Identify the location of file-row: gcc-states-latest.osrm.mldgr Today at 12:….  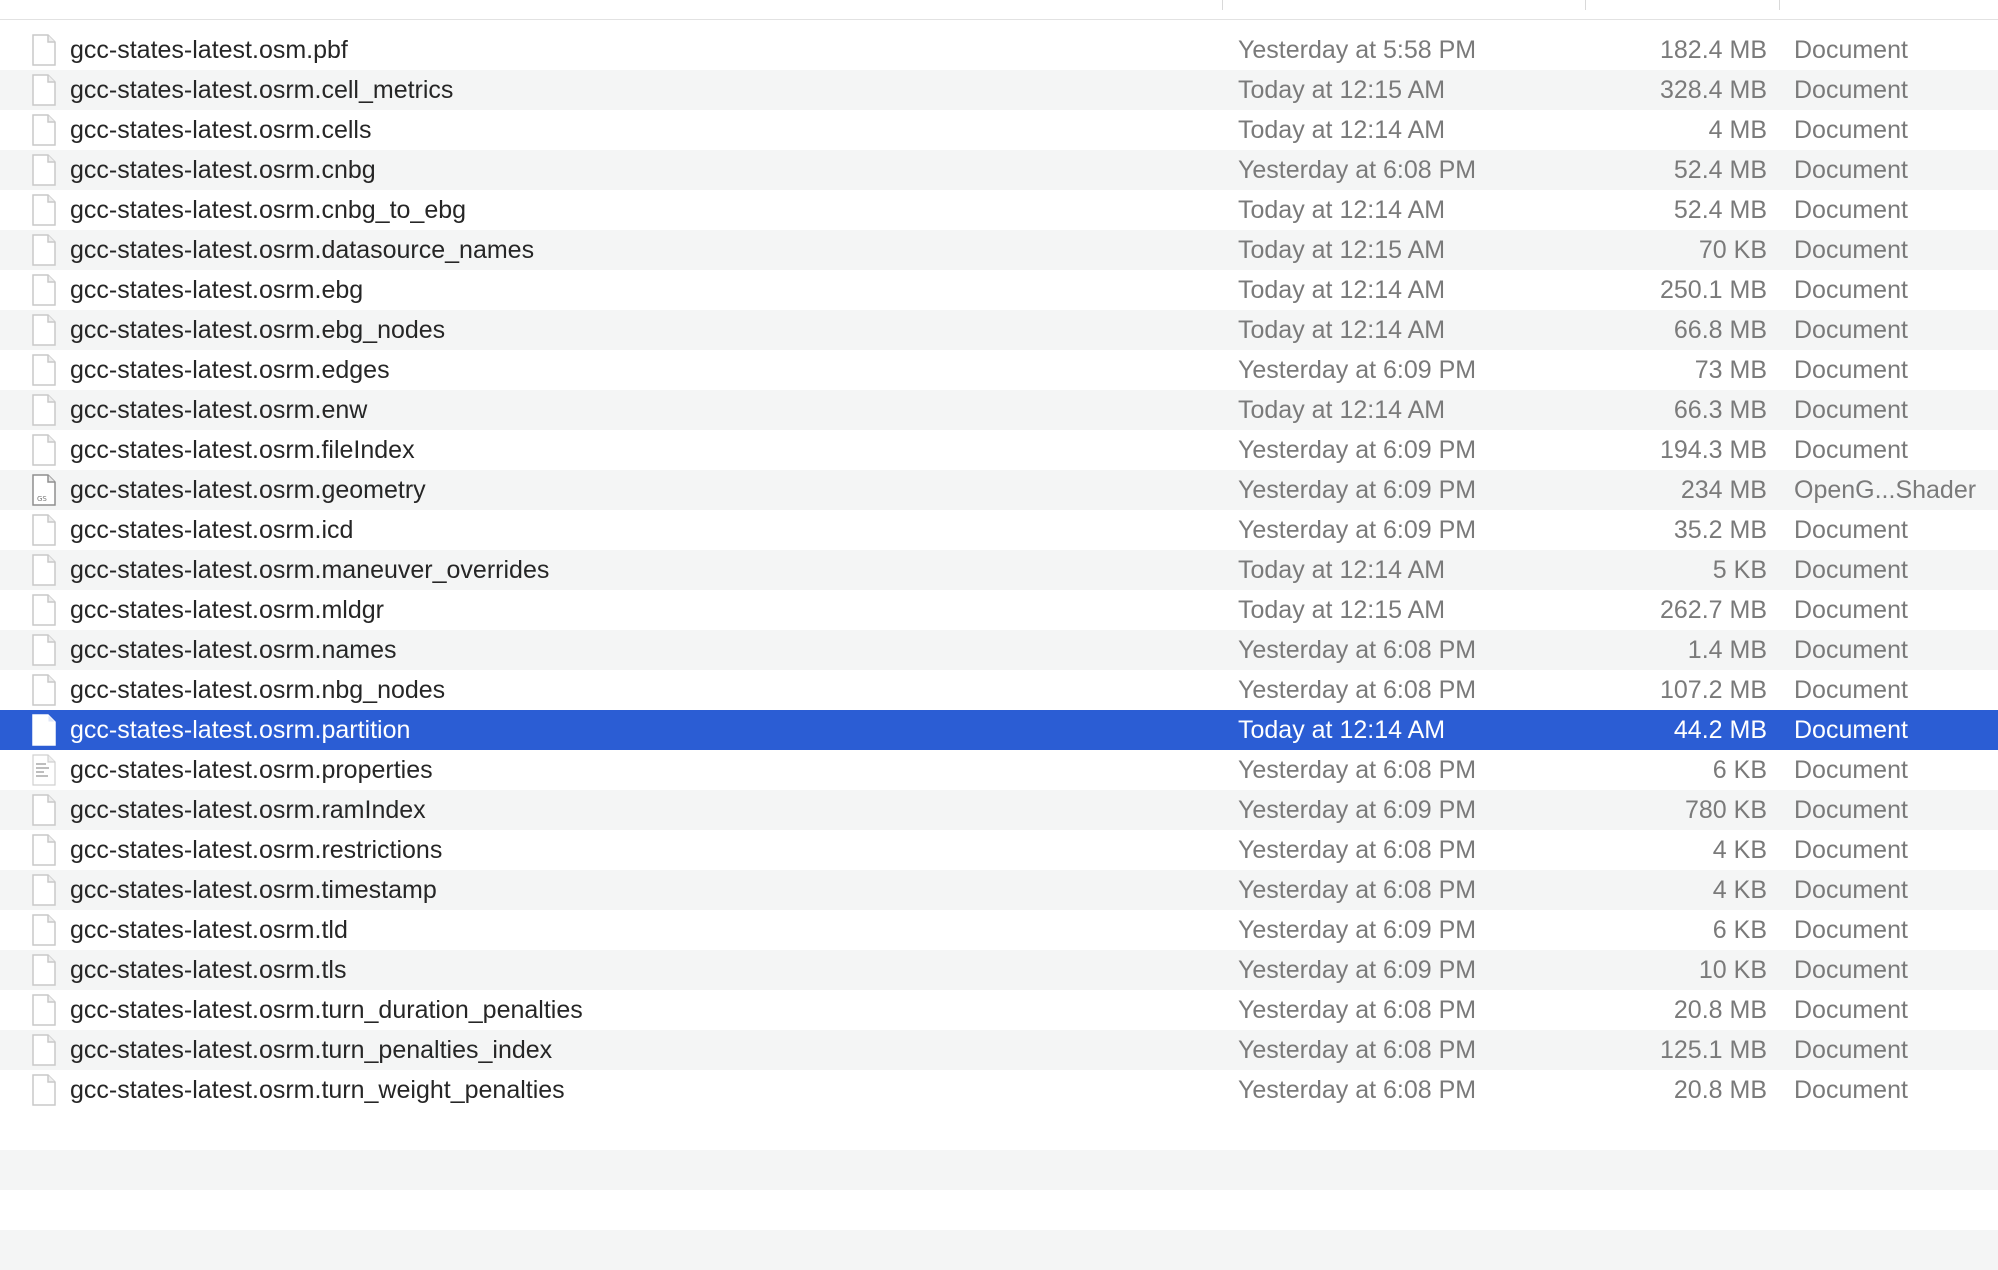
(999, 610).